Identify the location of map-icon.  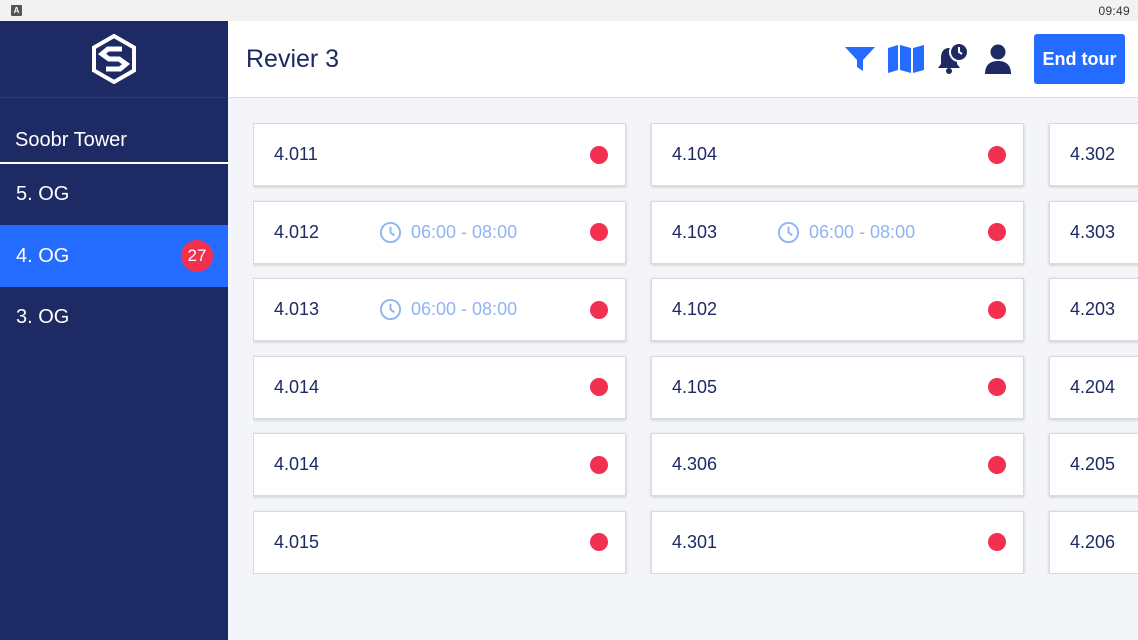
(906, 59).